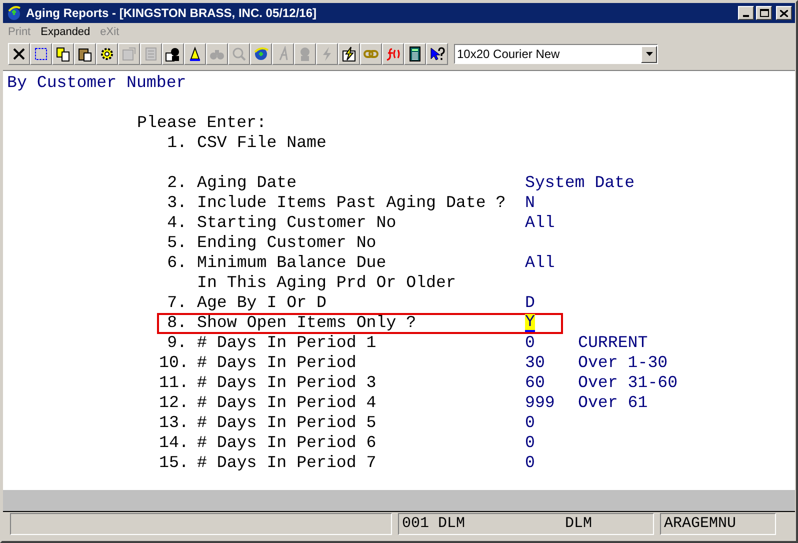 The width and height of the screenshot is (798, 543). I want to click on copy-icon, so click(63, 54).